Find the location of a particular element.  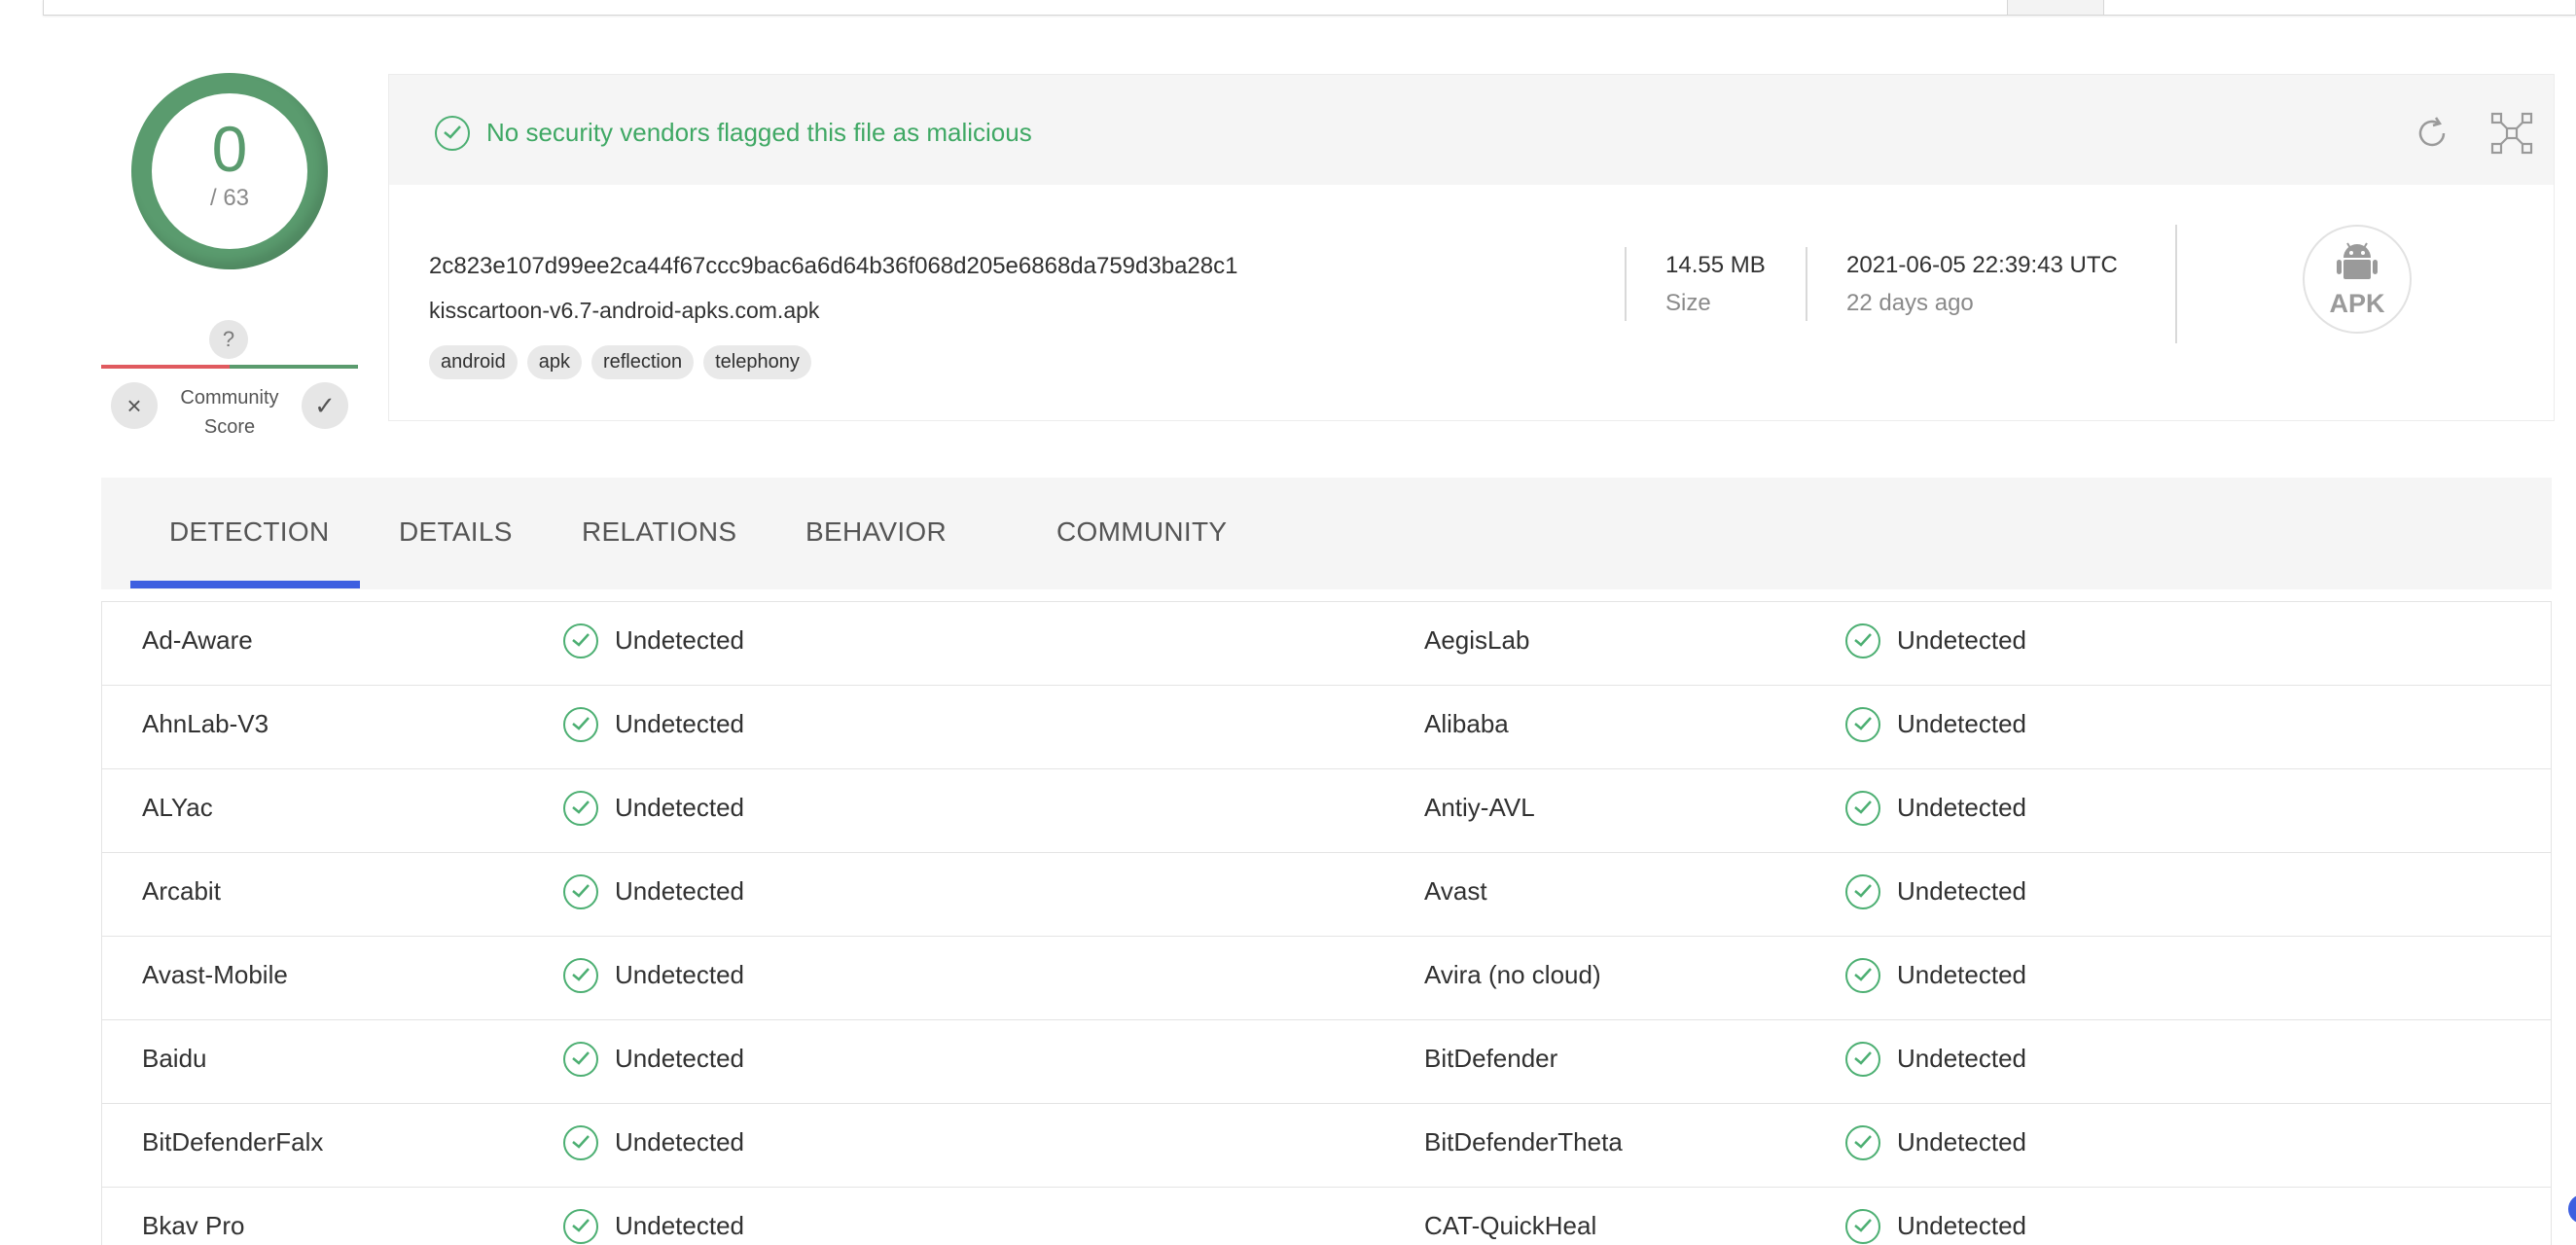

table-row: ALYac Undetected Antiy-AVL Undetected is located at coordinates (1326, 811).